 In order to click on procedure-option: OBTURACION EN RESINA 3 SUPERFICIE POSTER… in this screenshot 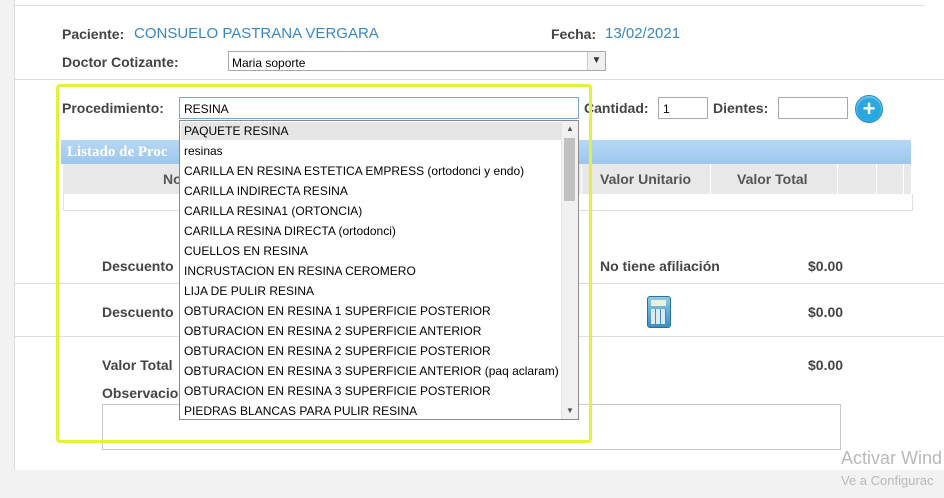, I will do `click(337, 391)`.